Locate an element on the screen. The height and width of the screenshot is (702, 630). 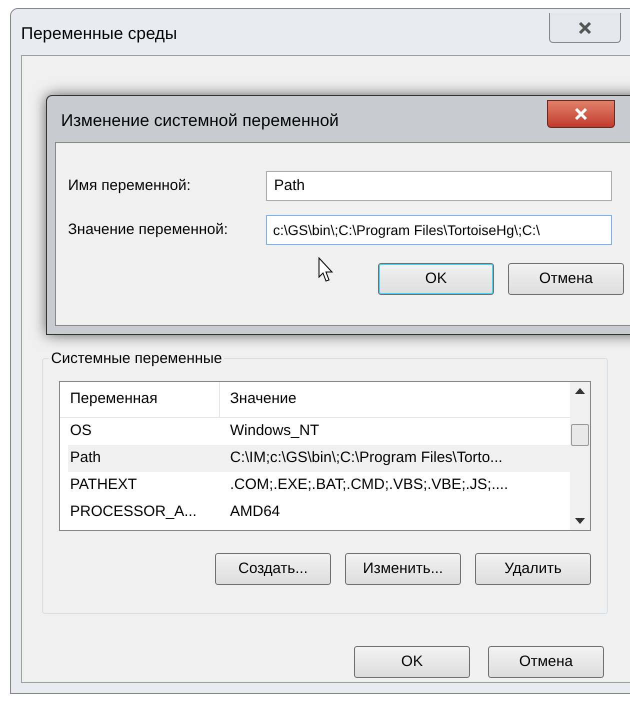
mouse-cursor-icon is located at coordinates (326, 270).